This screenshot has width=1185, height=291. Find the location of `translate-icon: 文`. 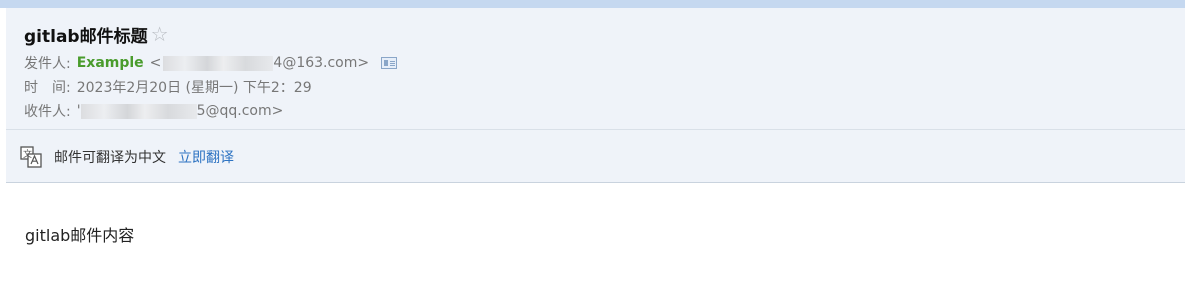

translate-icon: 文 is located at coordinates (31, 157).